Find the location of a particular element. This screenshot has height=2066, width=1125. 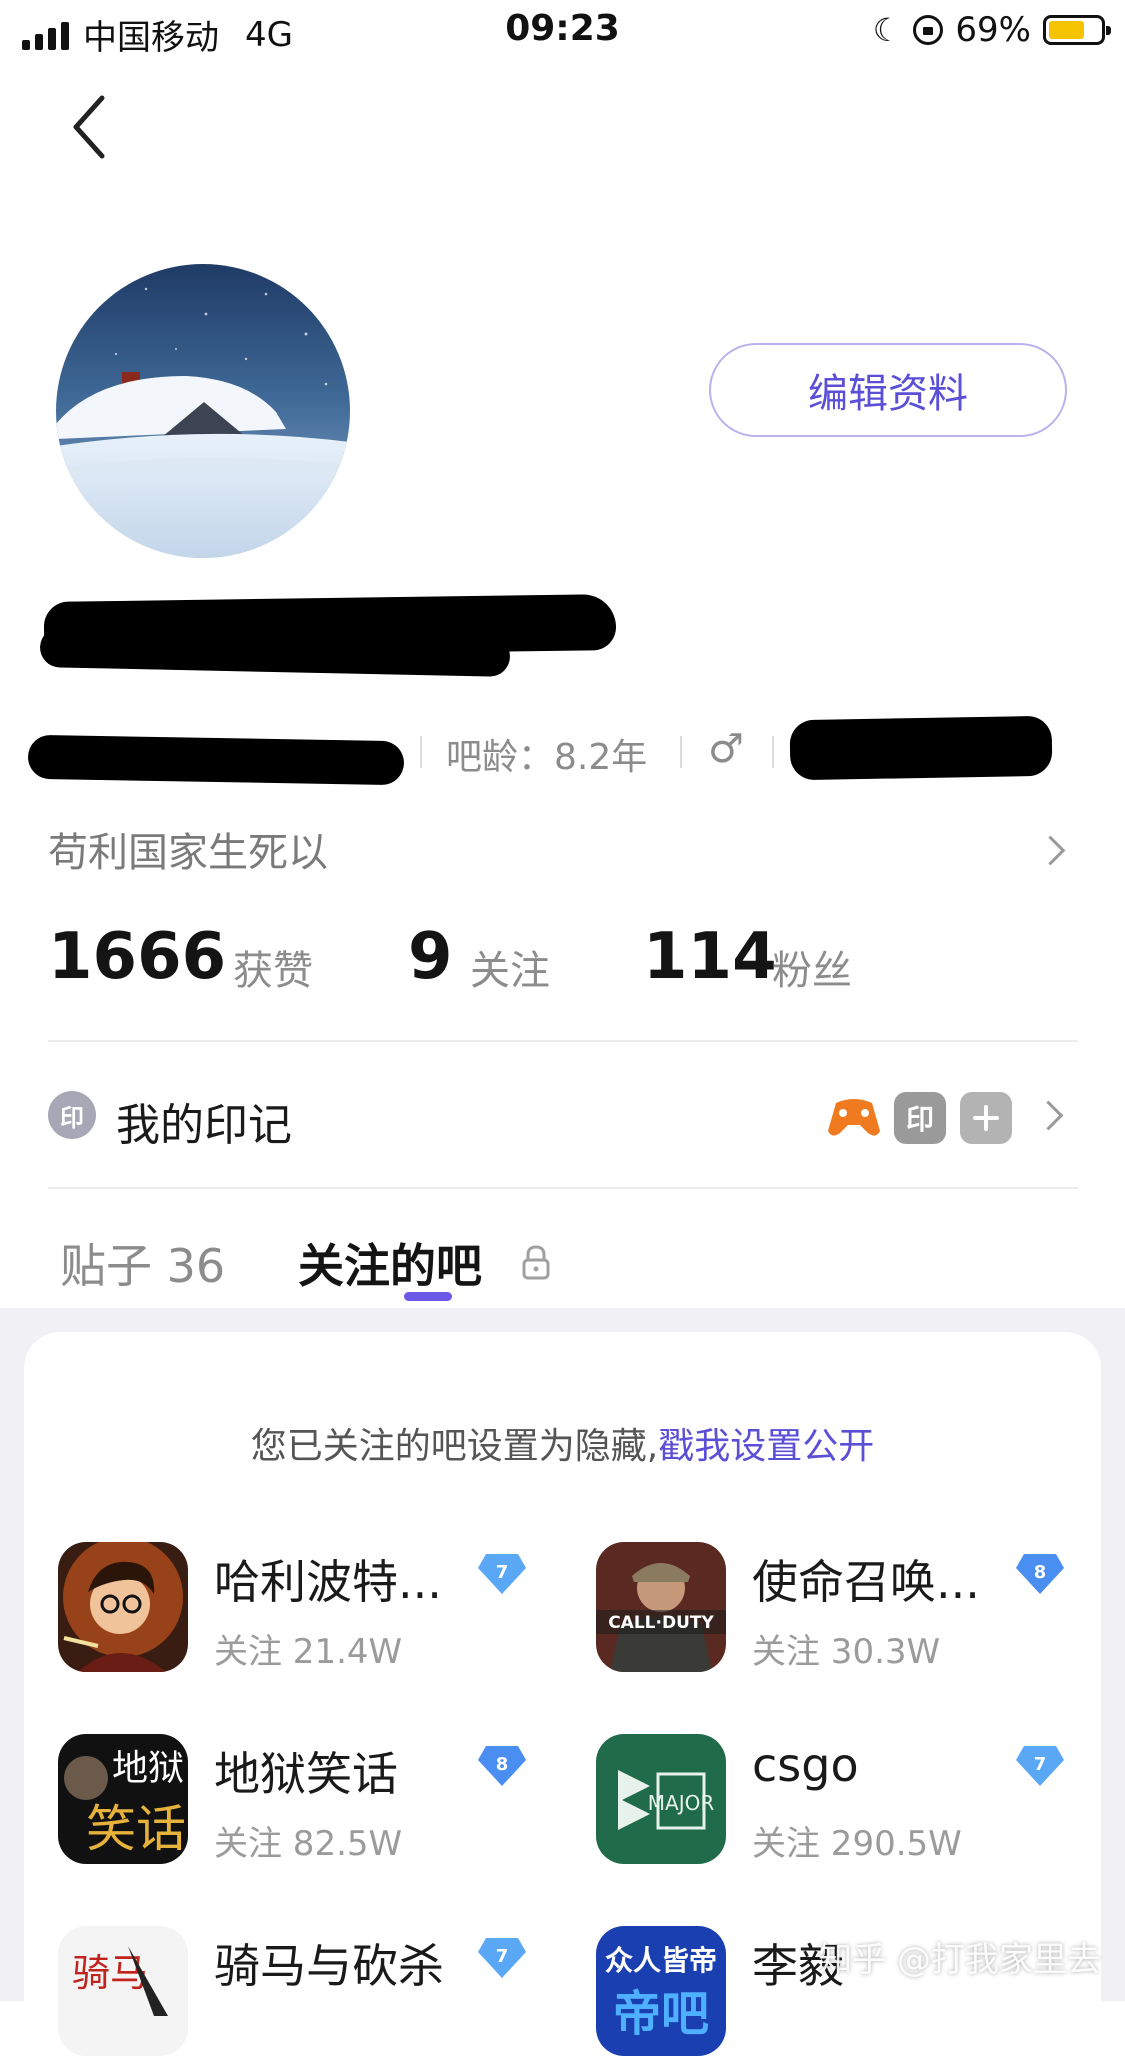

forum-avatar: MAJOR is located at coordinates (661, 1799).